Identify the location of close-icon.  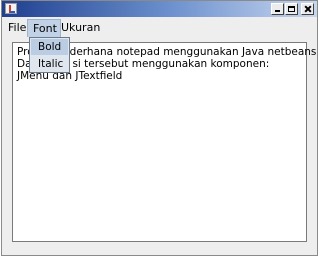
(307, 9).